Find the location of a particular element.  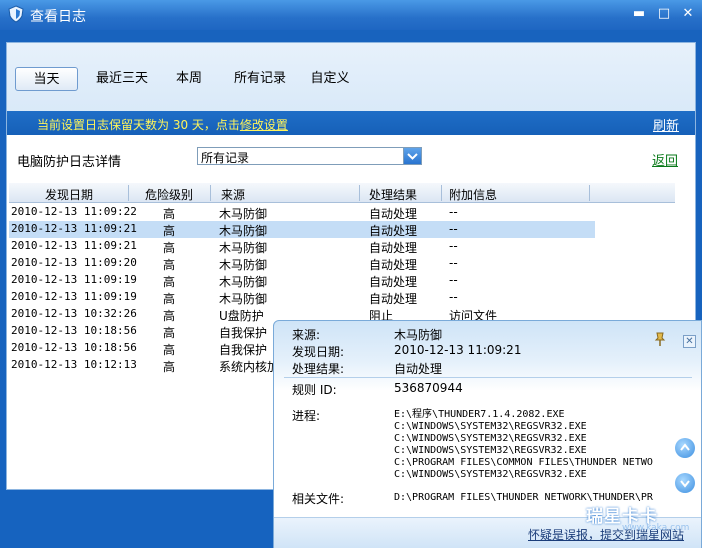

scroll-down-icon is located at coordinates (685, 483).